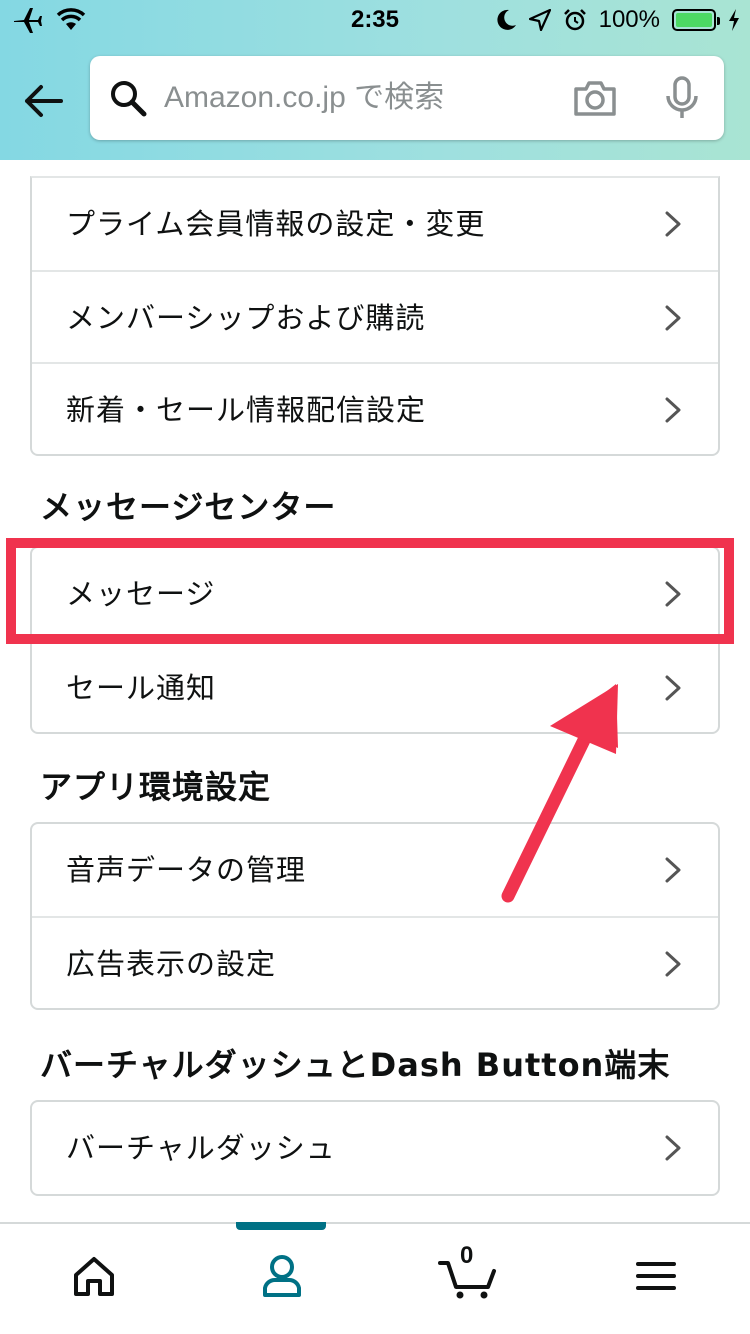  What do you see at coordinates (156, 787) in the screenshot?
I see `section-title-app-settings: アプリ環境設定` at bounding box center [156, 787].